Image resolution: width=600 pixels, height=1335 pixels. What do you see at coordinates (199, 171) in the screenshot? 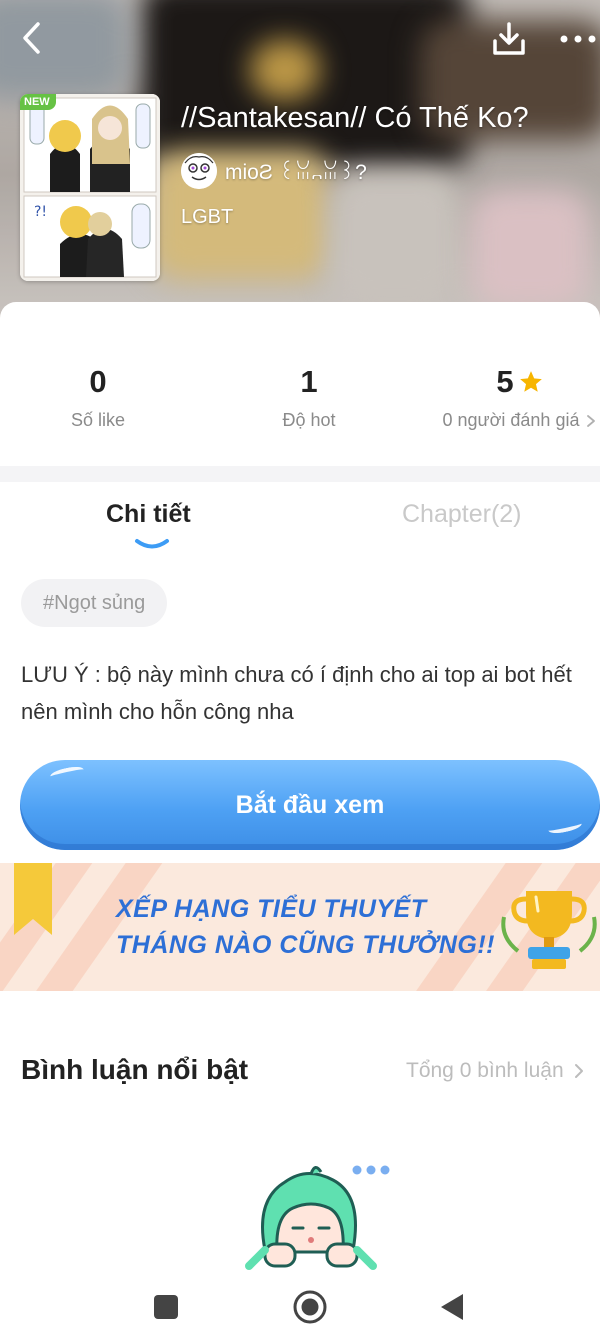
I see `author-avatar` at bounding box center [199, 171].